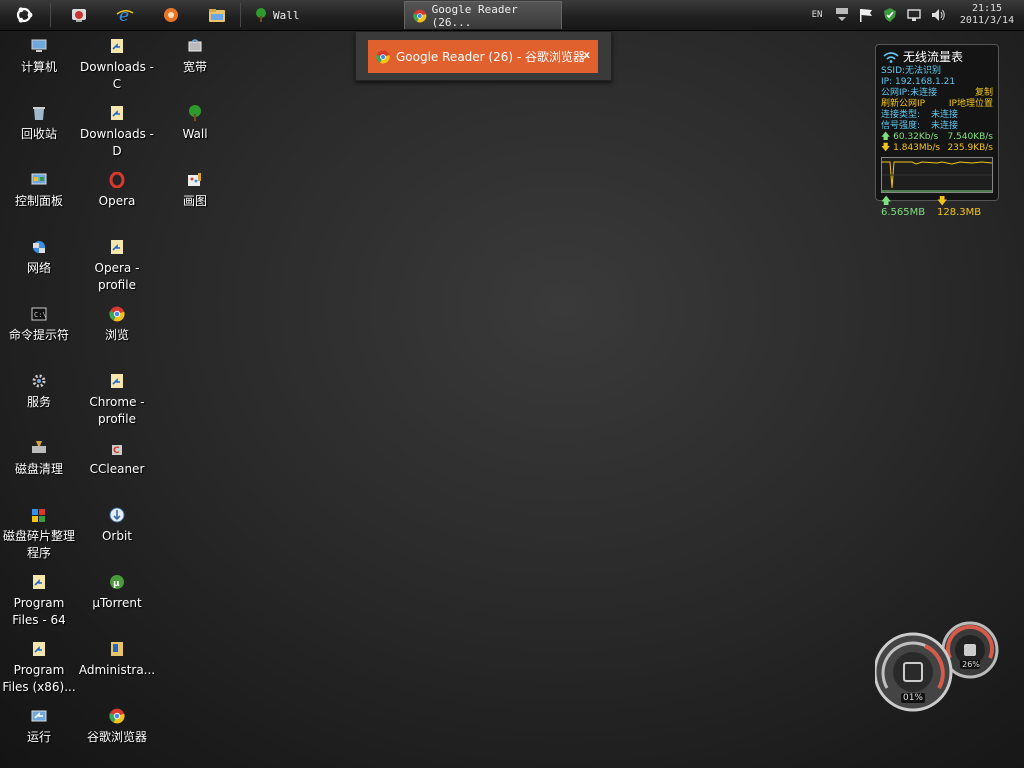 This screenshot has width=1024, height=768. I want to click on desktop-icon-paint: 画图, so click(195, 191).